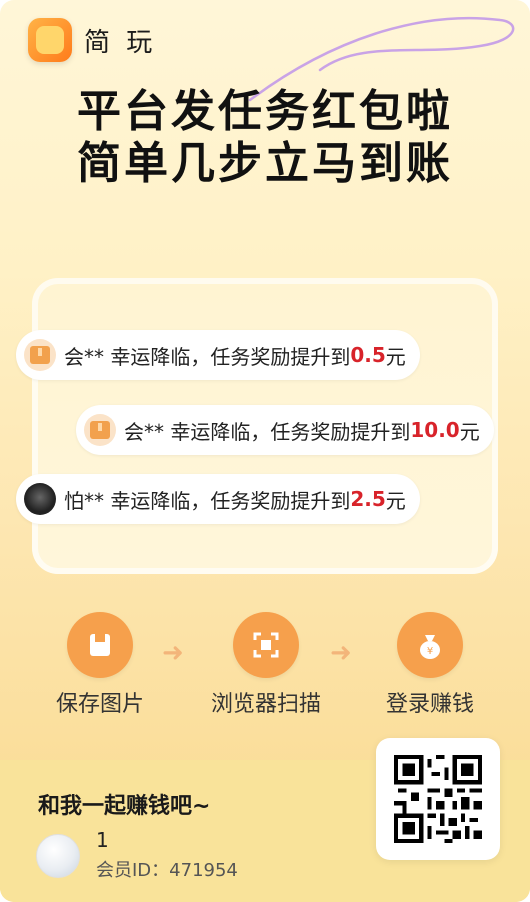 The width and height of the screenshot is (530, 902). I want to click on username: 1, so click(102, 840).